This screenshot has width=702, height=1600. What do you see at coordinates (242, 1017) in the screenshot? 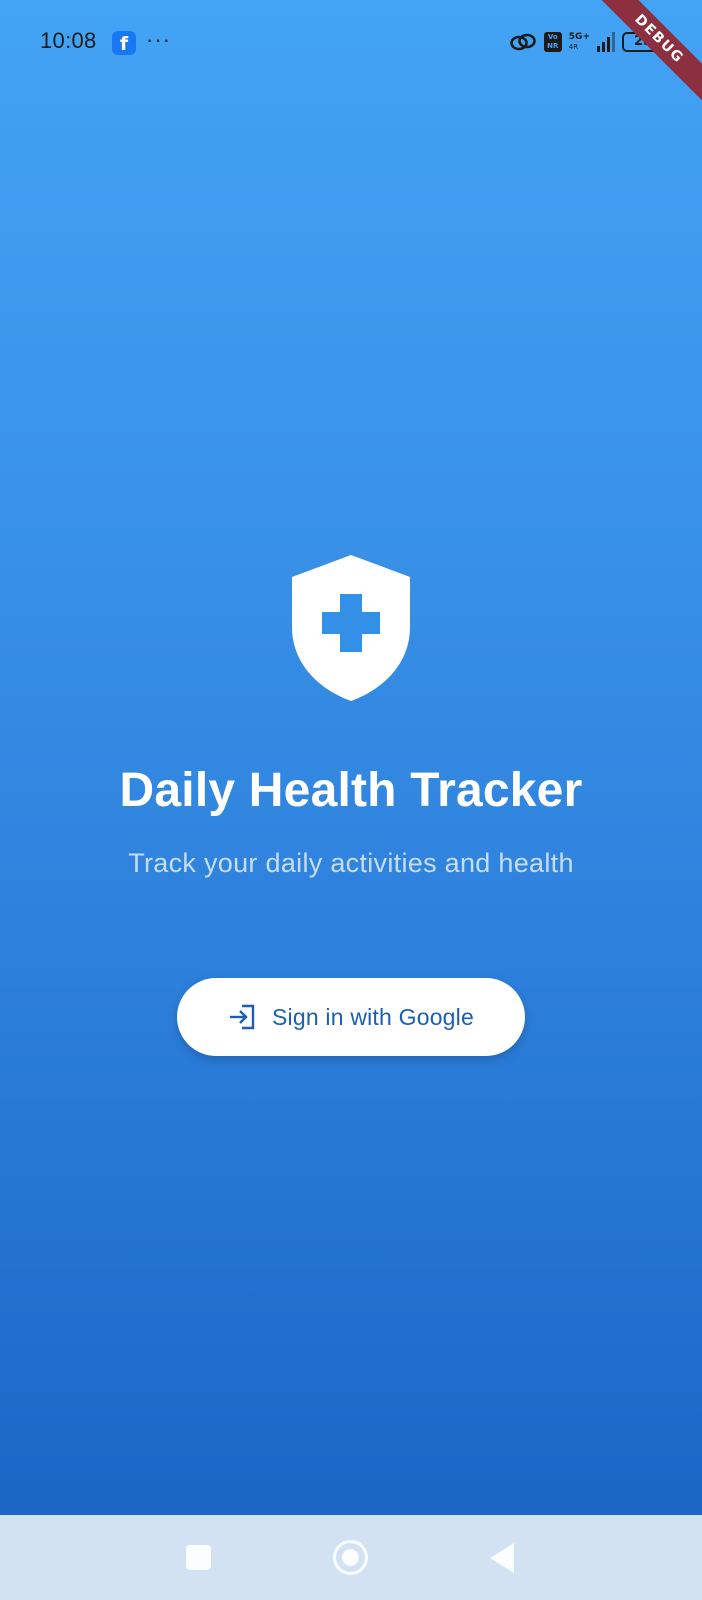
I see `login-icon` at bounding box center [242, 1017].